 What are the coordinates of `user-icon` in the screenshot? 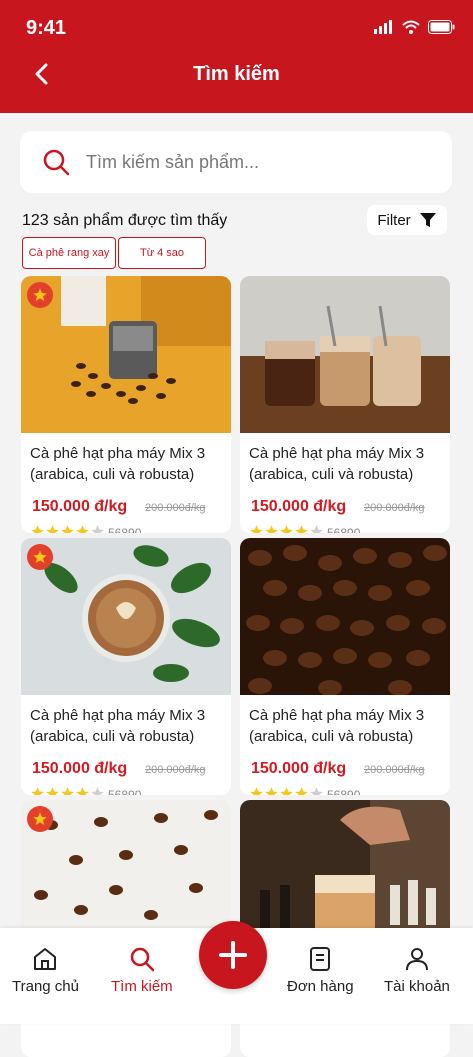 It's located at (416, 959).